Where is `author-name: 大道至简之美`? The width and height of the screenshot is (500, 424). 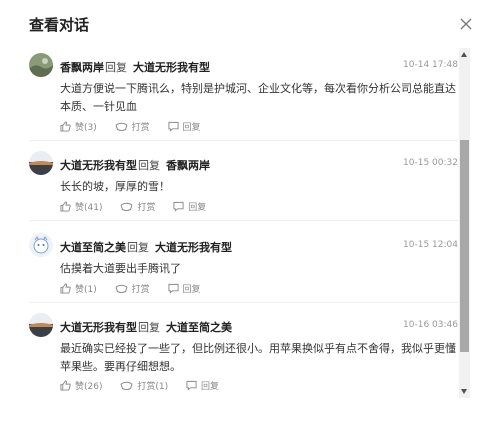
author-name: 大道至简之美 is located at coordinates (93, 247).